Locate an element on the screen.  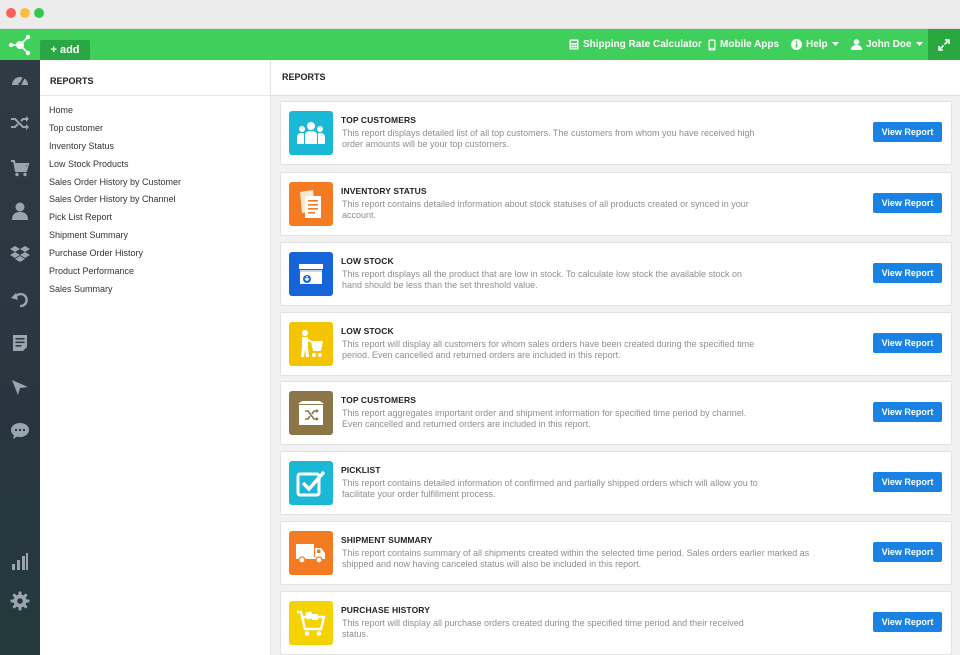
mobile-apps-link: Mobile Apps is located at coordinates (743, 44).